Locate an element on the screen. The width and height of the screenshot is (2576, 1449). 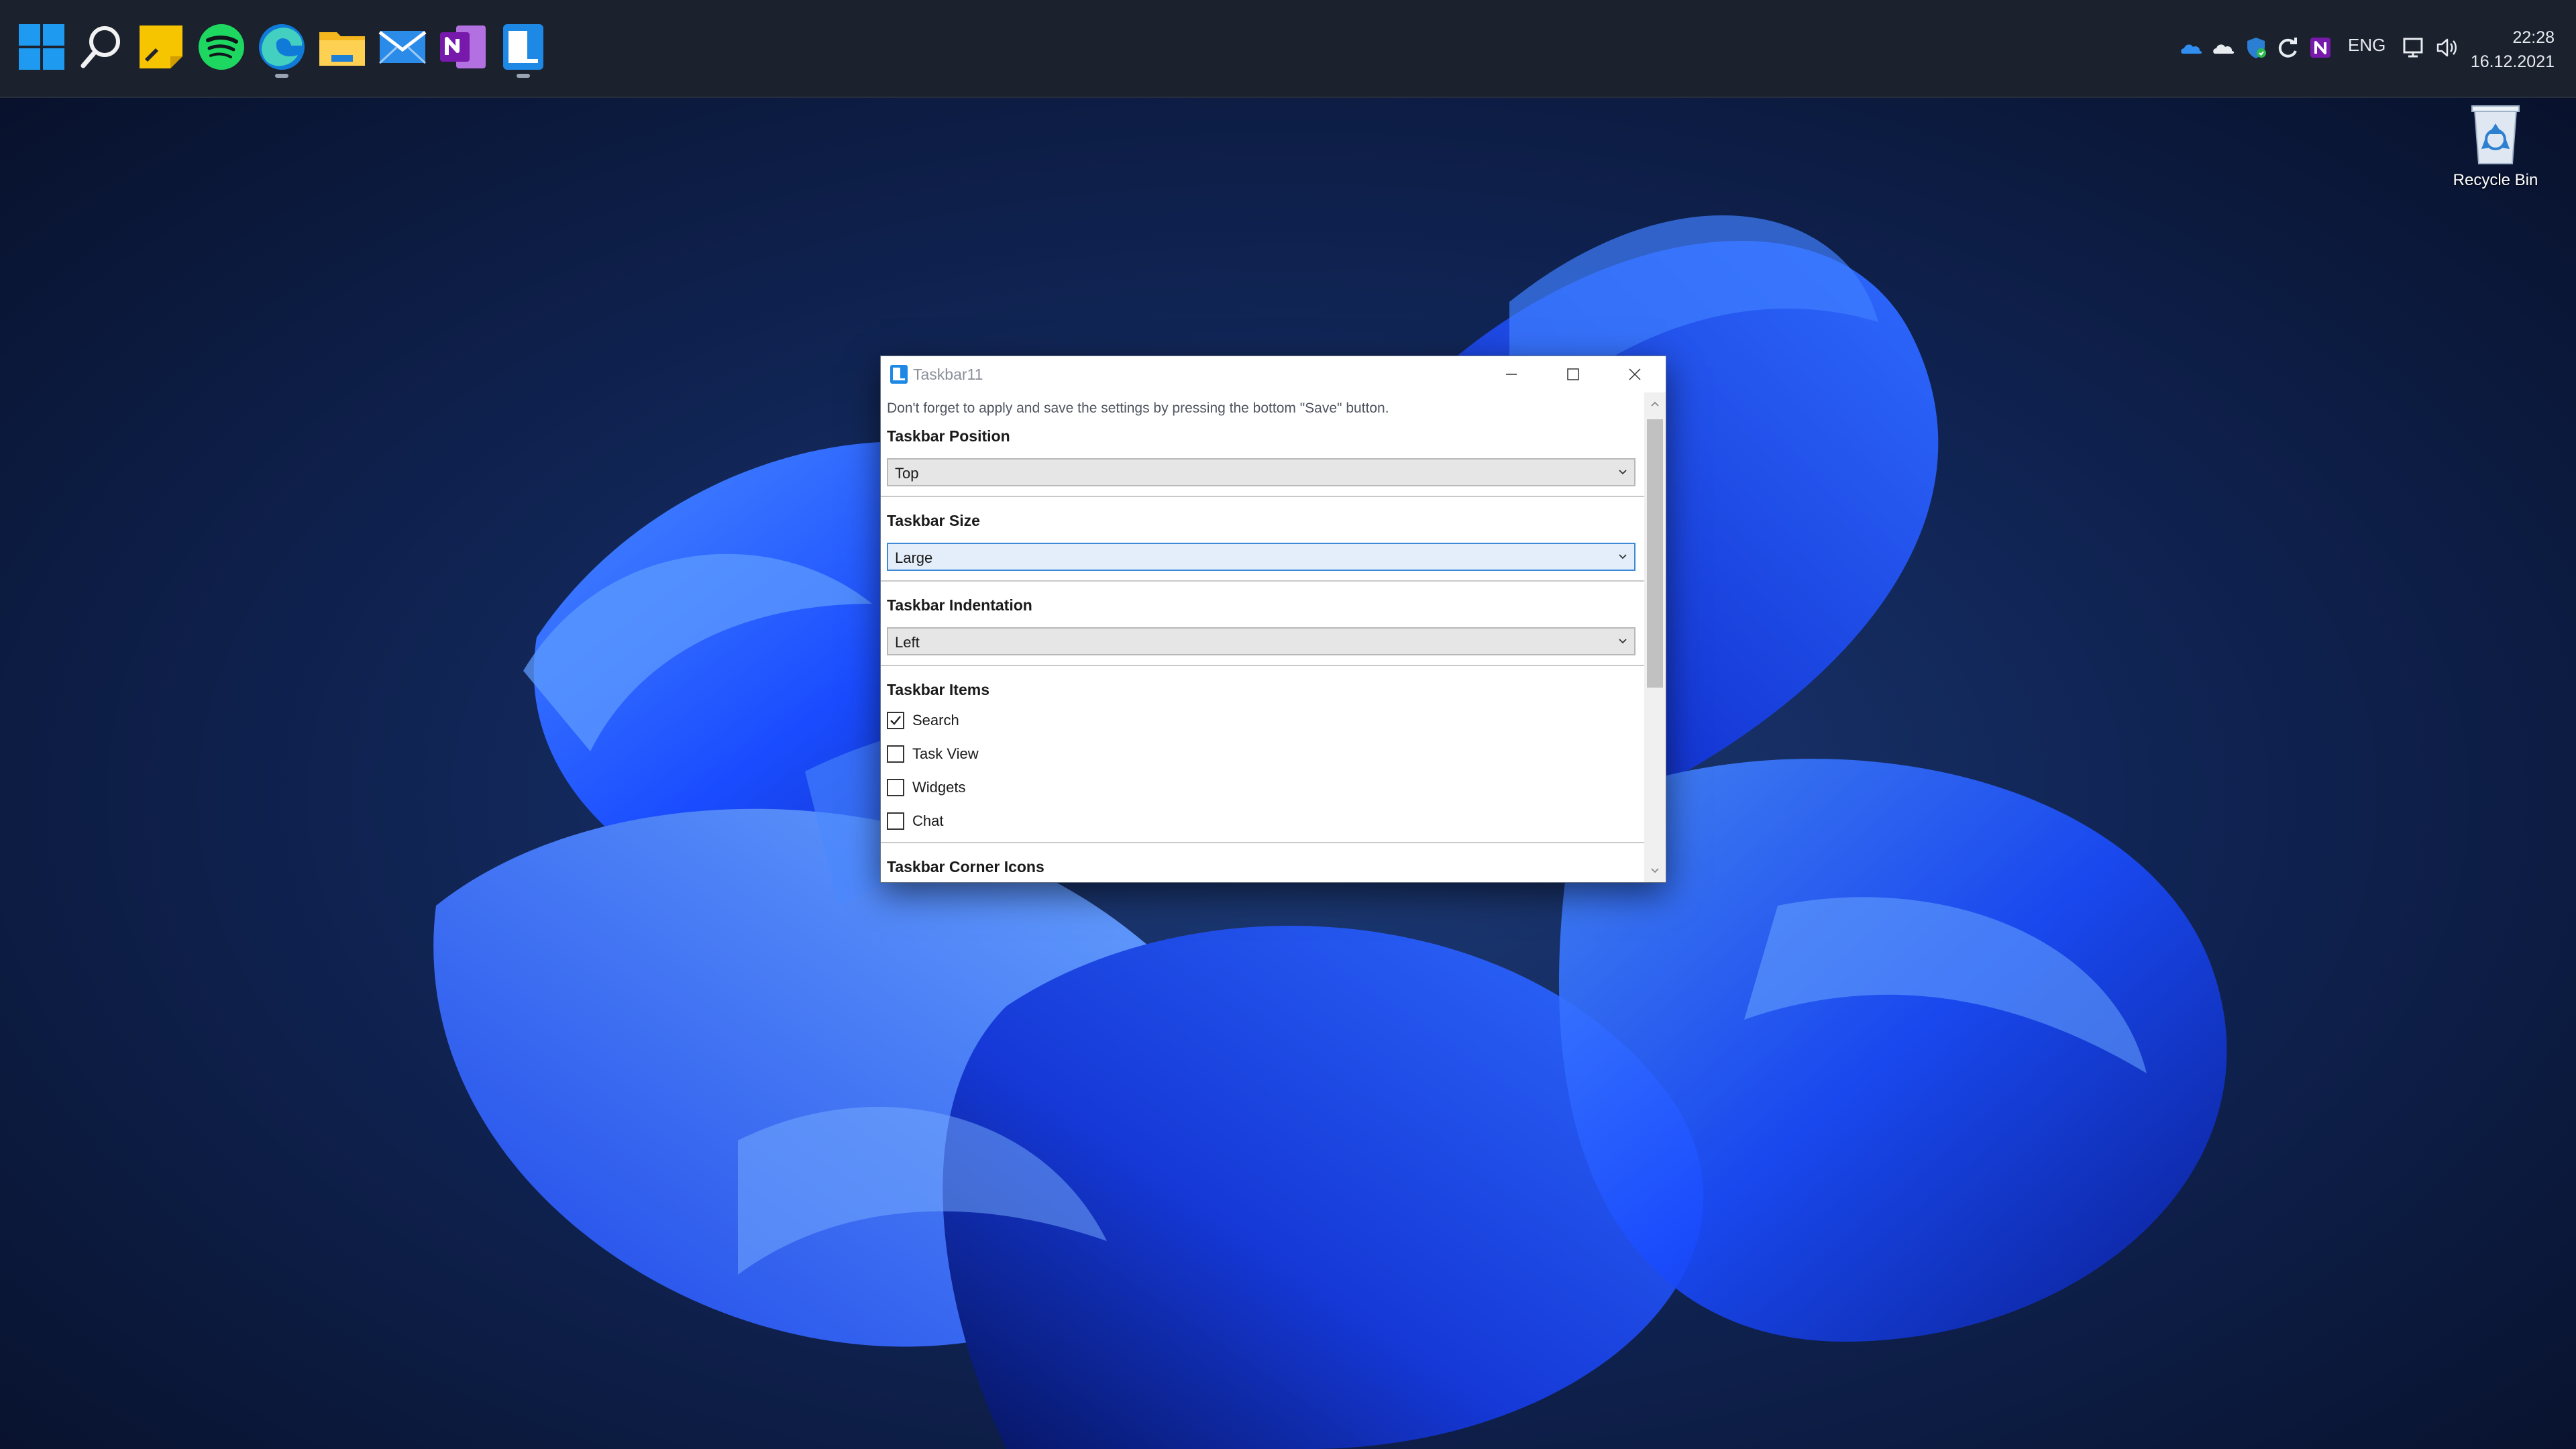
taskbar-onenote is located at coordinates (462, 46).